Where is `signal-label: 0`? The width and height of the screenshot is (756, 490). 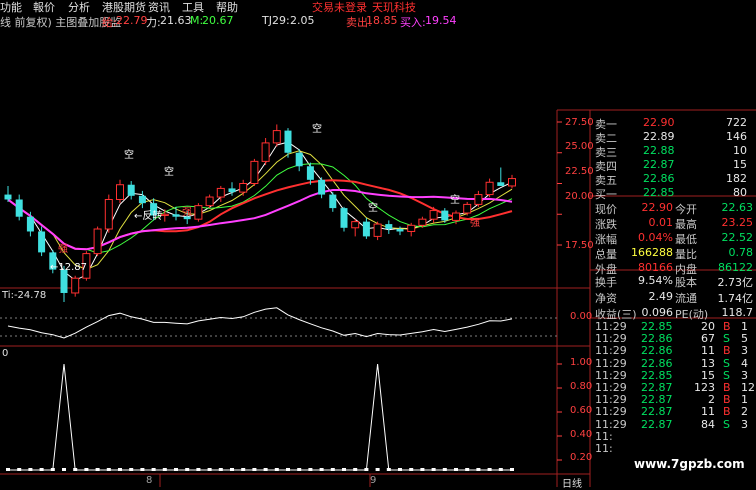 signal-label: 0 is located at coordinates (5, 353).